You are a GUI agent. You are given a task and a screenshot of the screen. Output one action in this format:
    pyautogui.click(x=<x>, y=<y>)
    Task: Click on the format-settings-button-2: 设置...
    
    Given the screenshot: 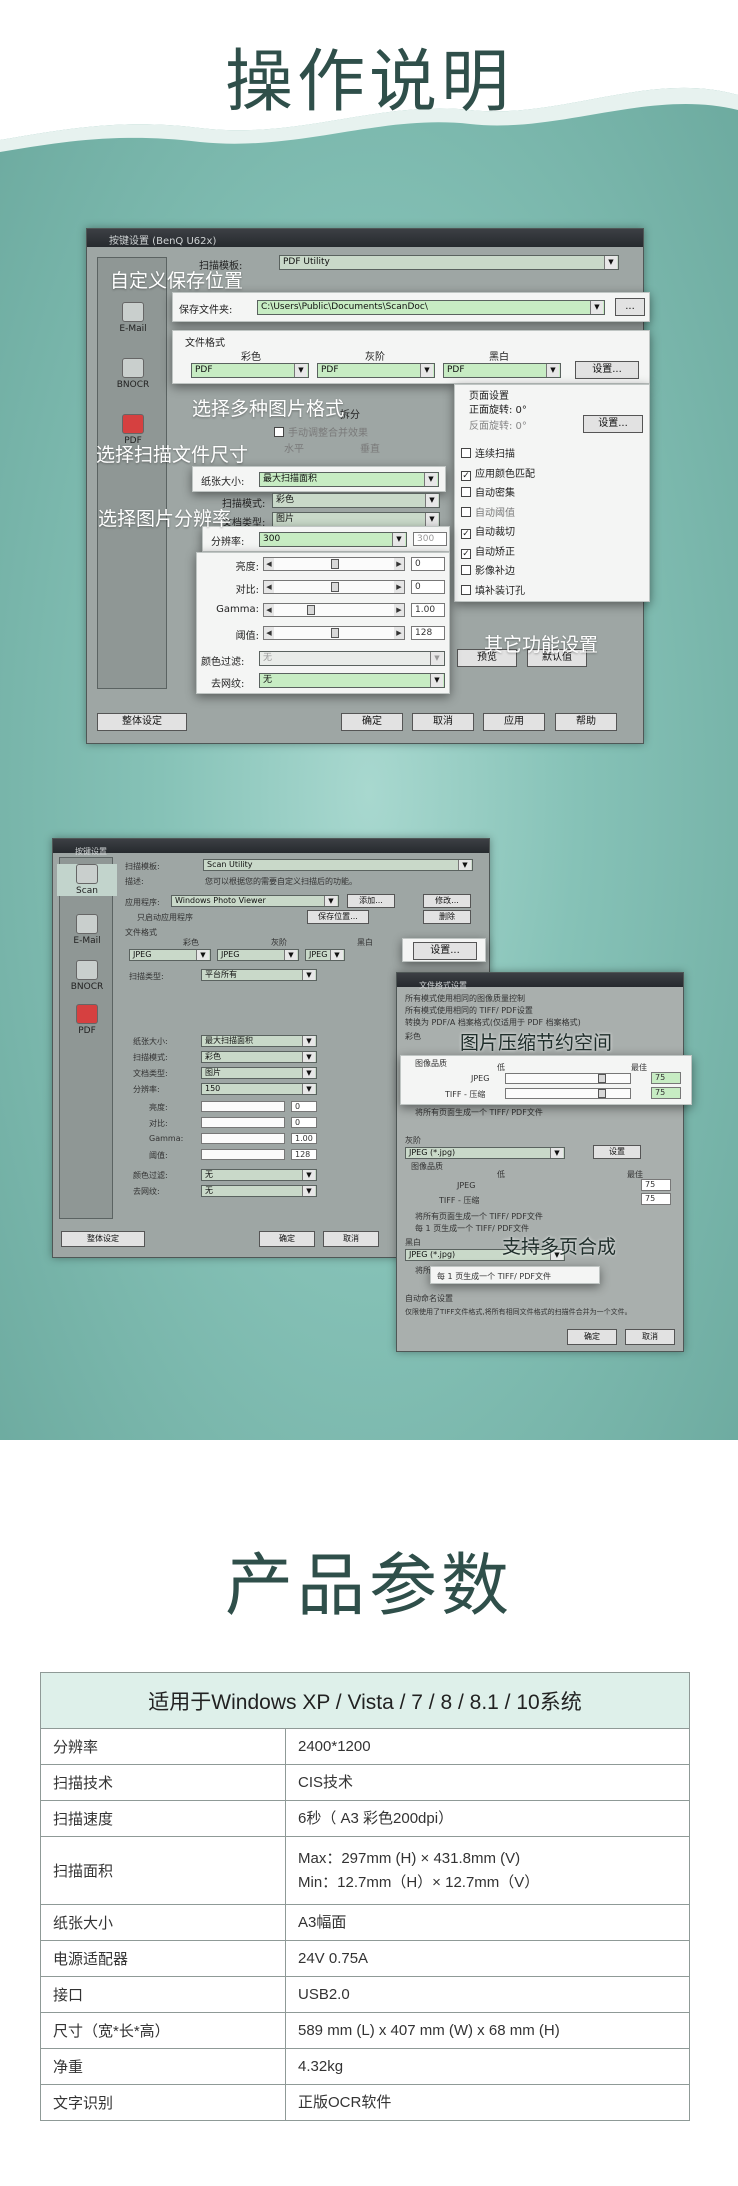 What is the action you would take?
    pyautogui.click(x=445, y=951)
    